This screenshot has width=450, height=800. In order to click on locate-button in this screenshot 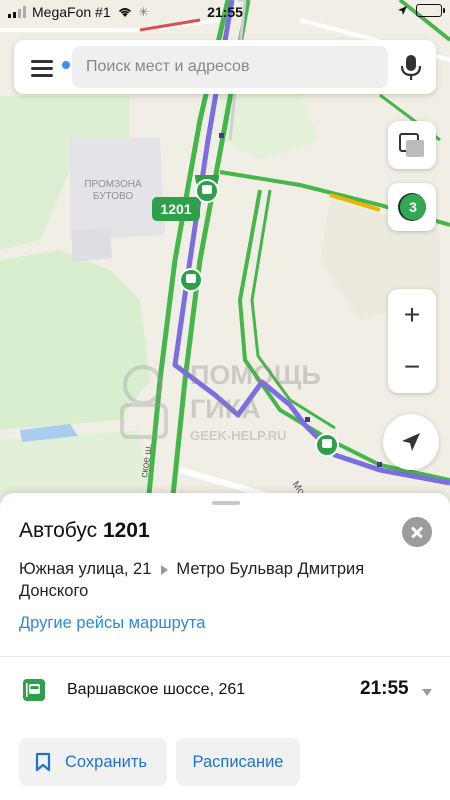, I will do `click(411, 442)`.